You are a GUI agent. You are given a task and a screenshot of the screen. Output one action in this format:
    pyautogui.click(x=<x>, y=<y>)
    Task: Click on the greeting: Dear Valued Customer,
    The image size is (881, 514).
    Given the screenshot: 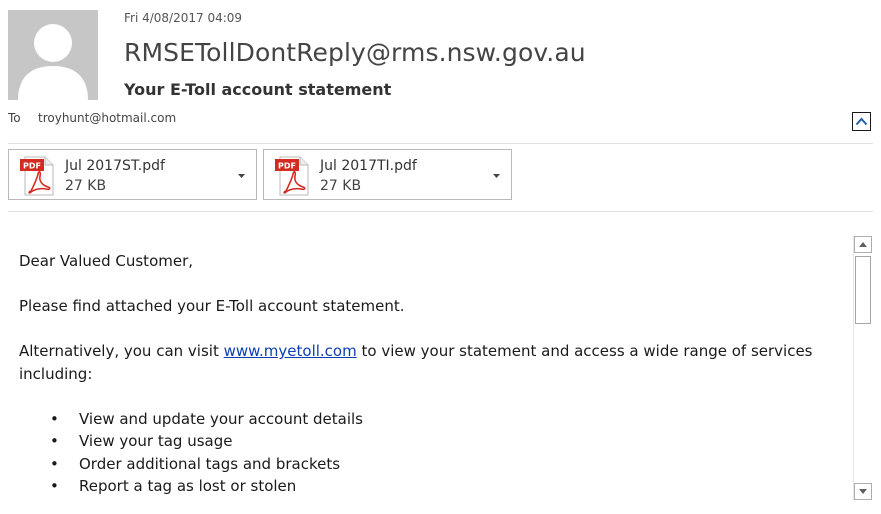 What is the action you would take?
    pyautogui.click(x=106, y=261)
    